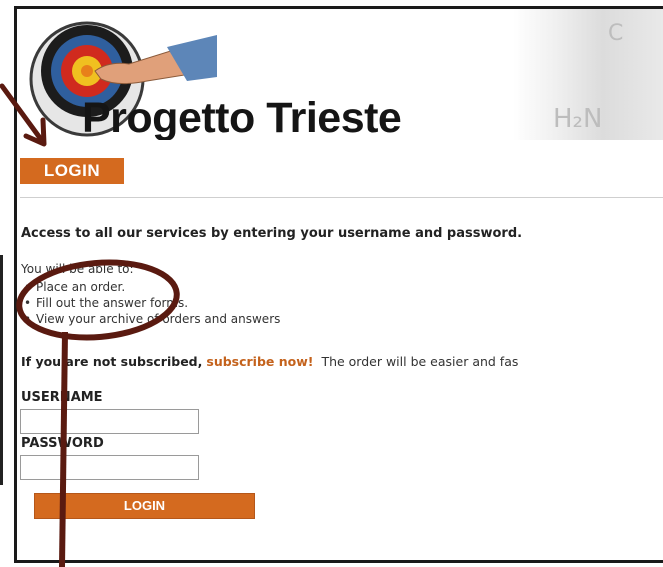 The width and height of the screenshot is (663, 567). I want to click on annotation-circle, so click(98, 300).